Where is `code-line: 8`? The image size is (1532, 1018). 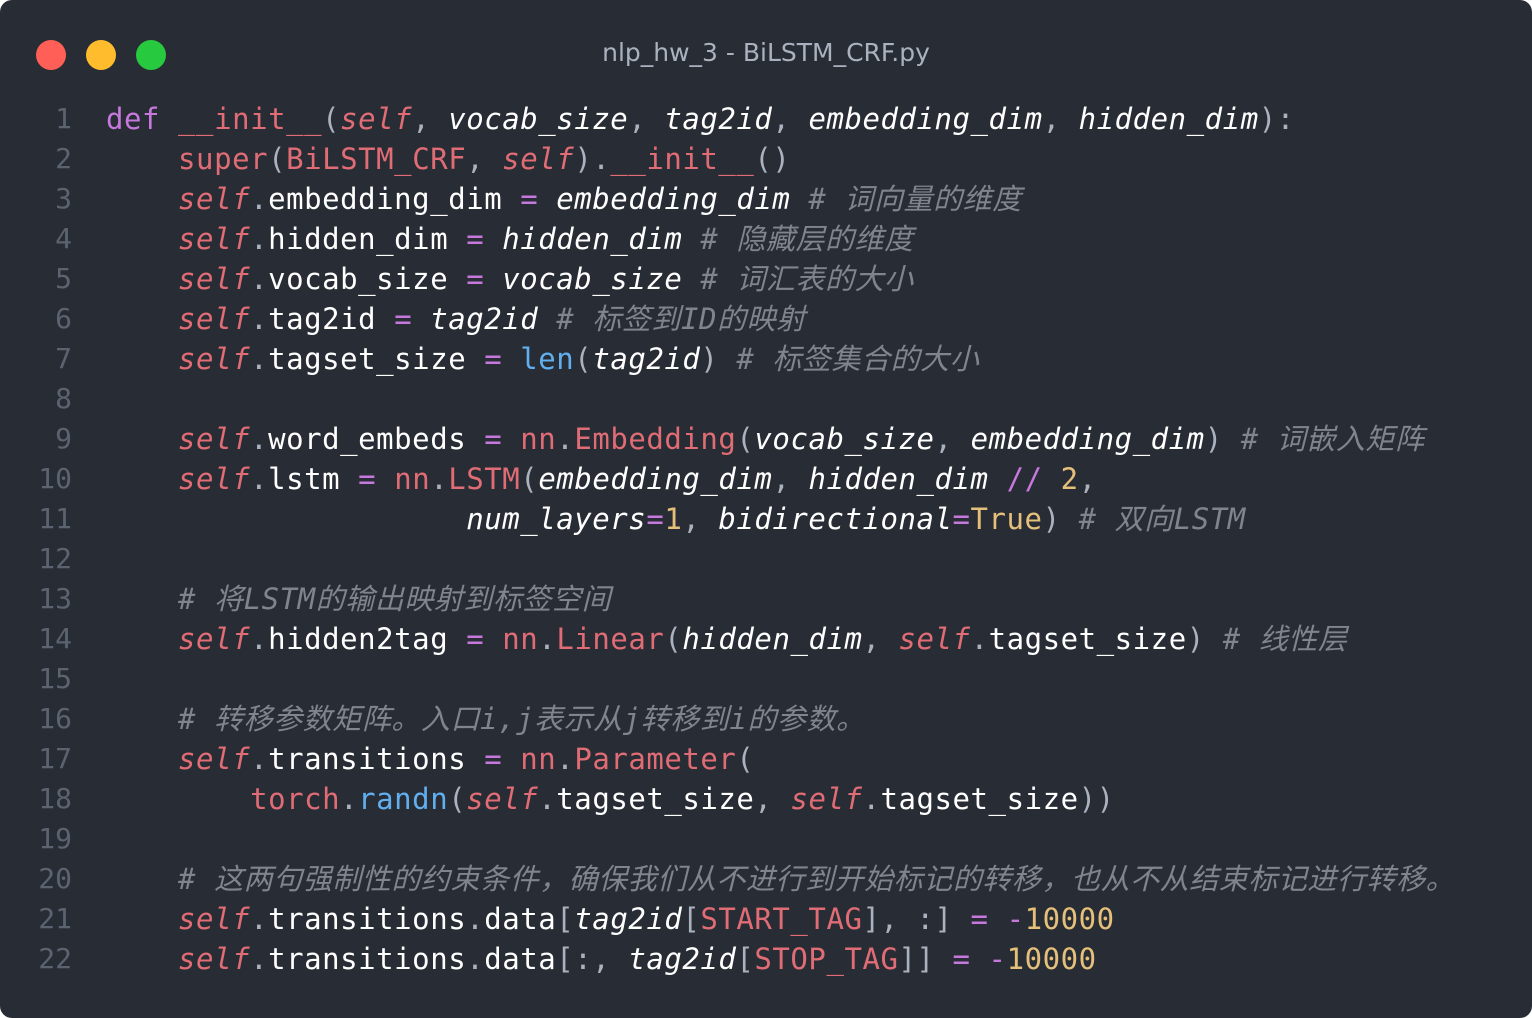 code-line: 8 is located at coordinates (766, 399).